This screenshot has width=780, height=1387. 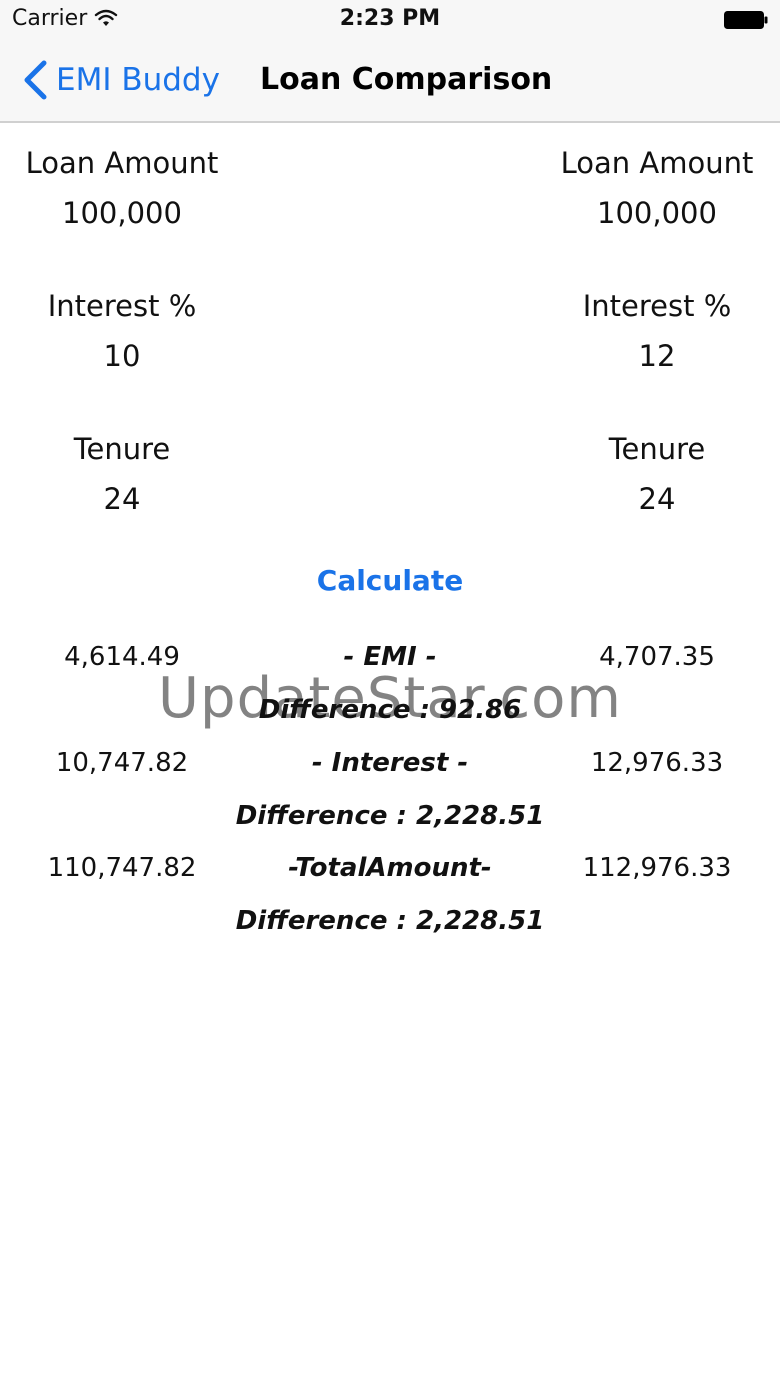 I want to click on status-bar: Carrier 2:23 PM, so click(x=390, y=20).